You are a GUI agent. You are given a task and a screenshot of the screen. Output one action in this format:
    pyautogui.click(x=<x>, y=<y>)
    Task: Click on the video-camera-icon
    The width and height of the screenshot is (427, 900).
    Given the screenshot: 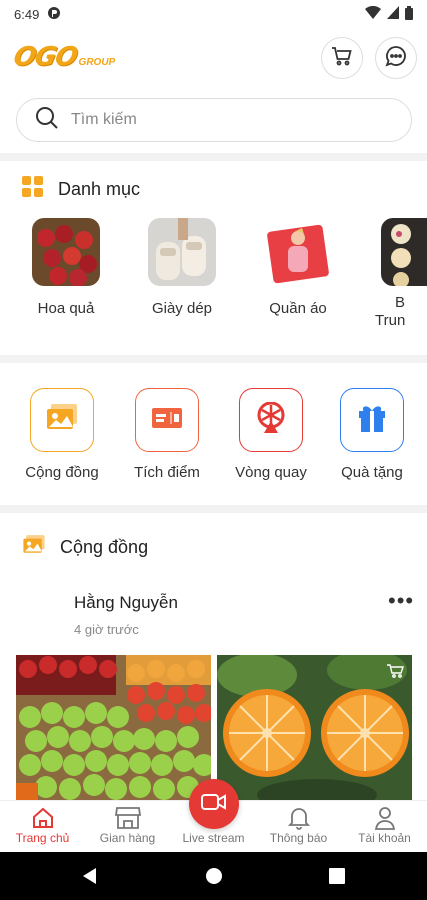 What is the action you would take?
    pyautogui.click(x=214, y=804)
    